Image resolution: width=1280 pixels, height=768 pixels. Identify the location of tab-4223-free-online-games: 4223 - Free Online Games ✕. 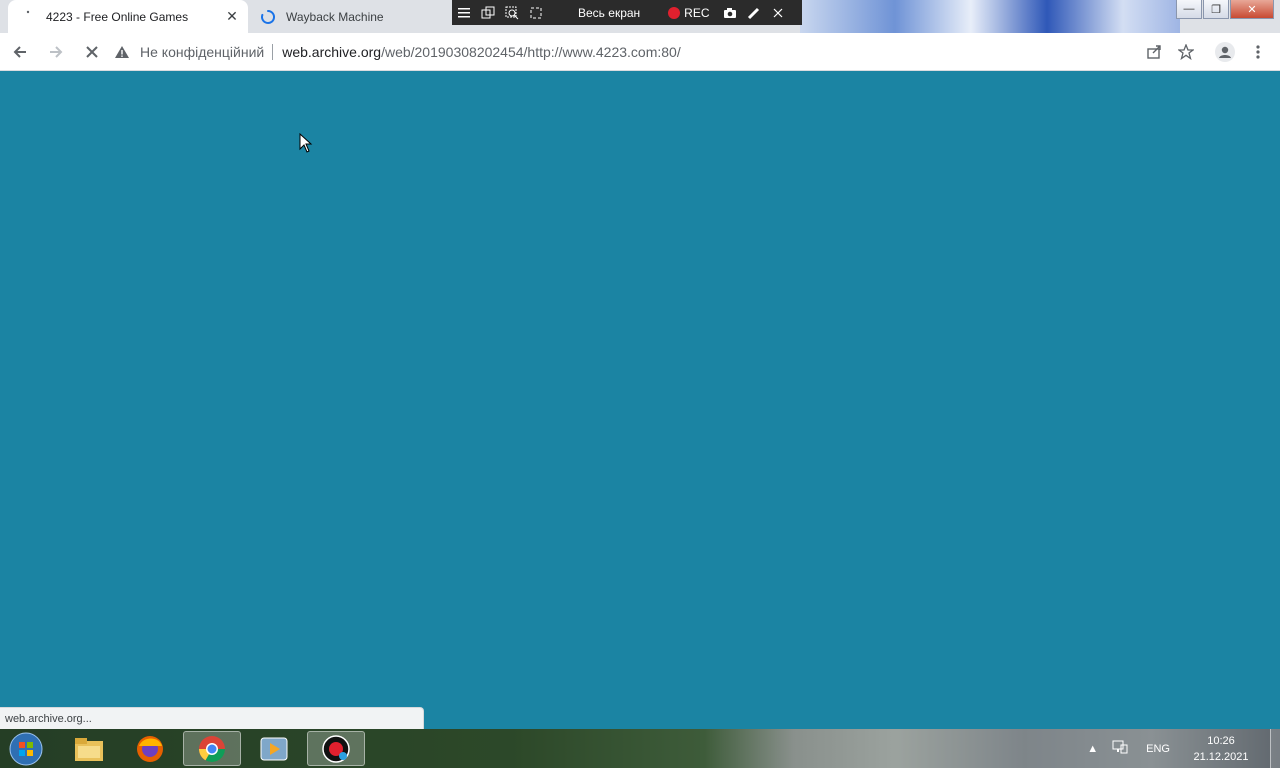
(128, 16).